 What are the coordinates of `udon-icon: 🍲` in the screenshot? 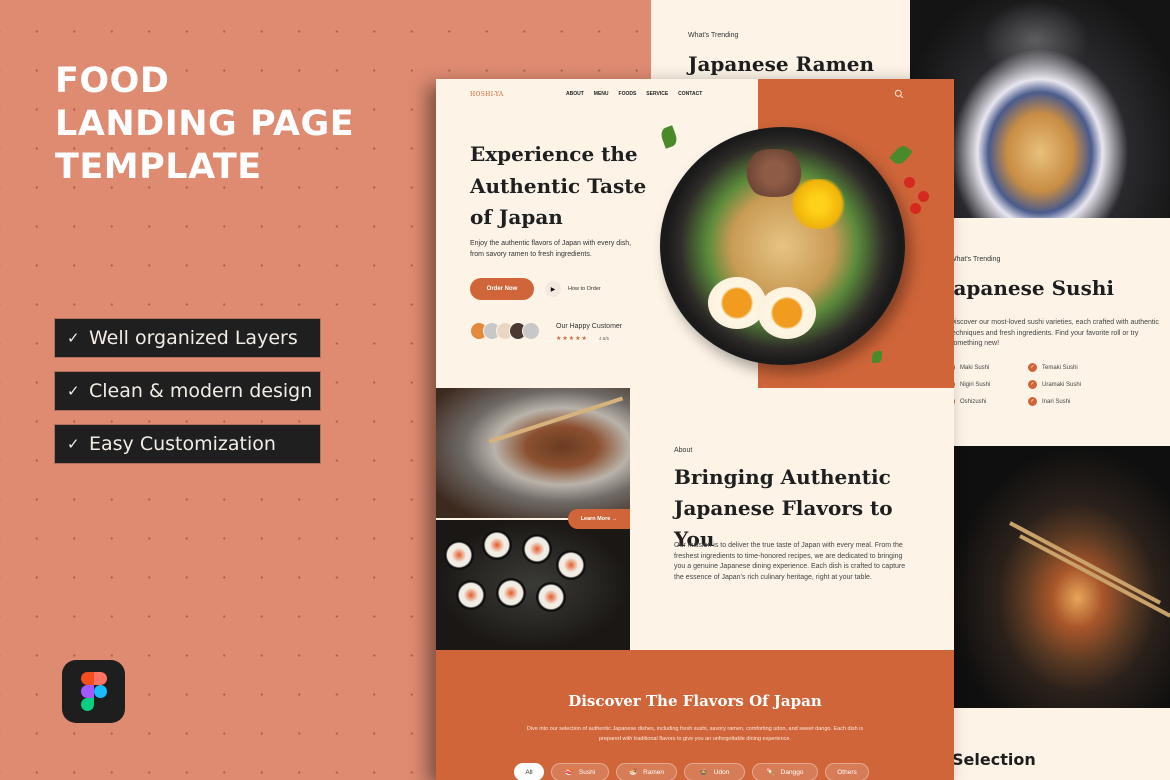 It's located at (703, 772).